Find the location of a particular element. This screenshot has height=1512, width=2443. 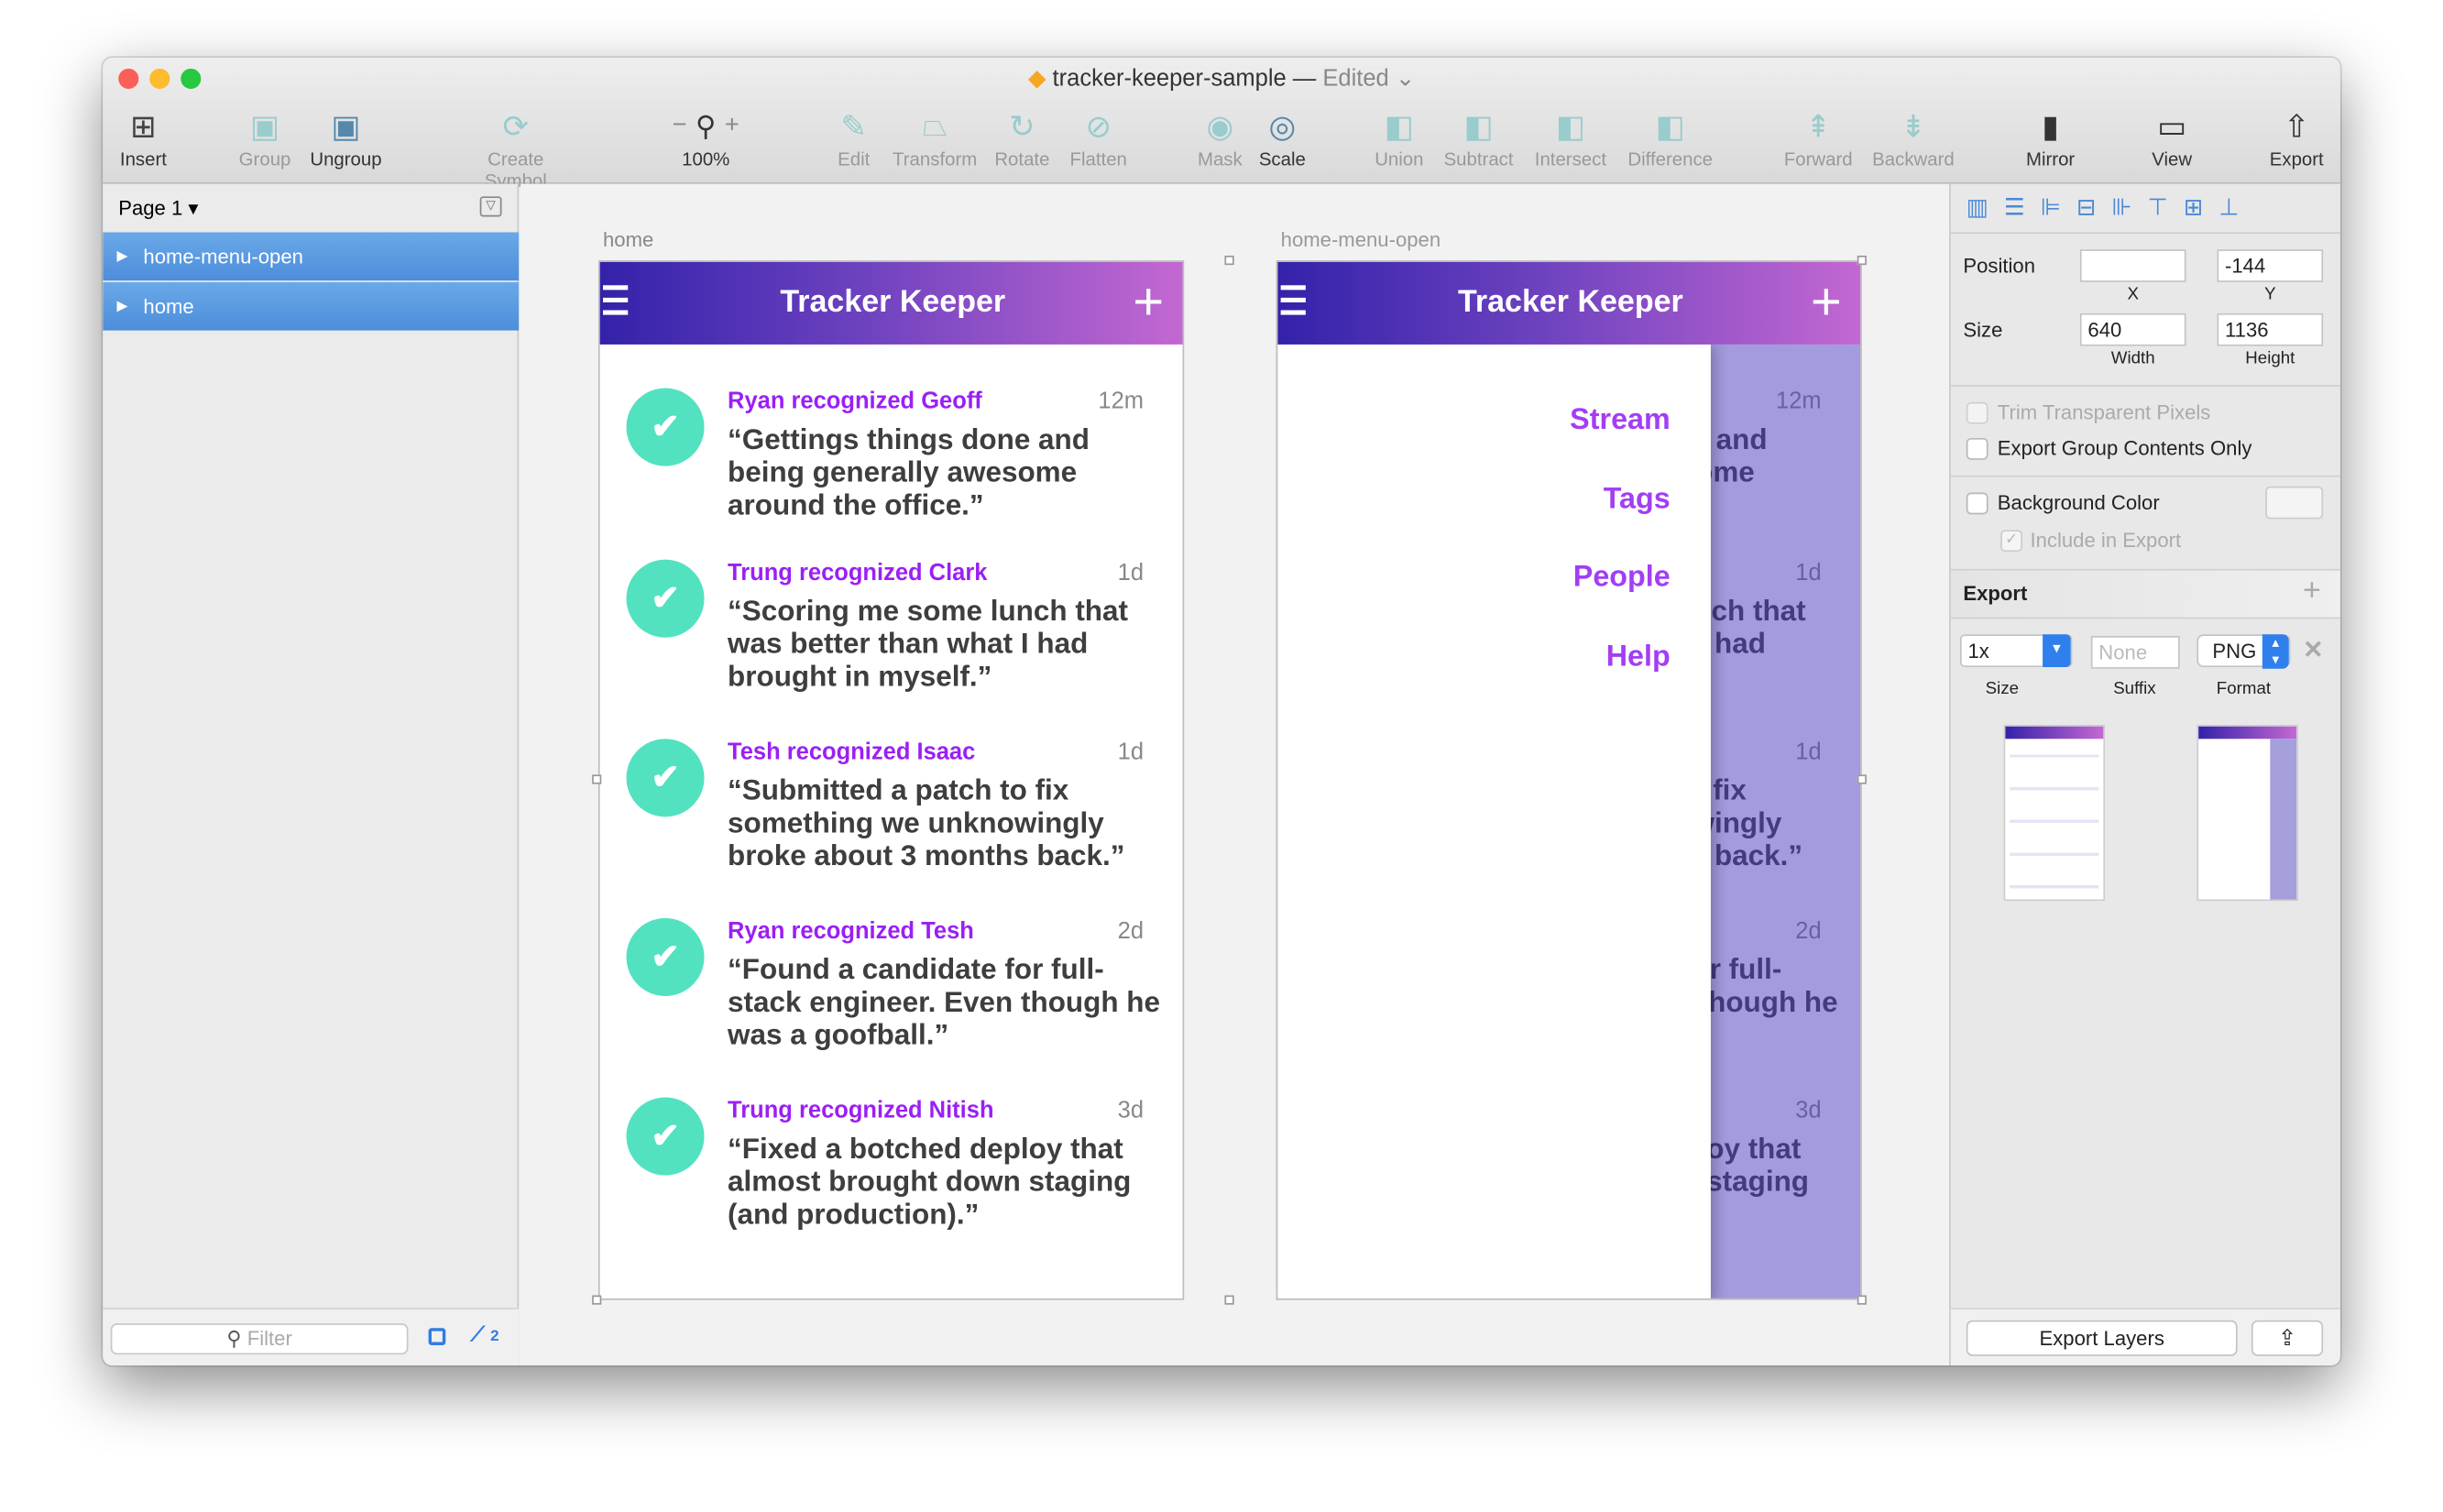

format-select: PNG ▴ ▾ is located at coordinates (2244, 651).